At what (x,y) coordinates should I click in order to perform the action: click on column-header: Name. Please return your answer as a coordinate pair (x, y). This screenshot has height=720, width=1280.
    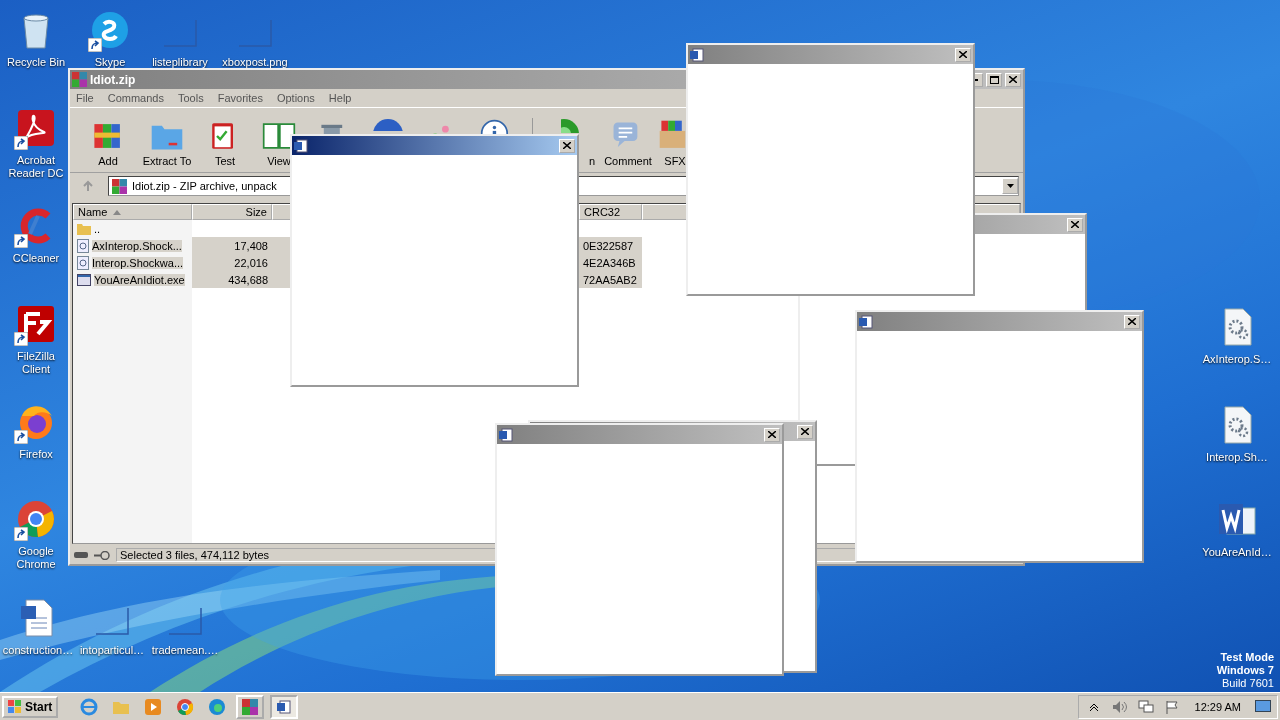
    Looking at the image, I should click on (132, 212).